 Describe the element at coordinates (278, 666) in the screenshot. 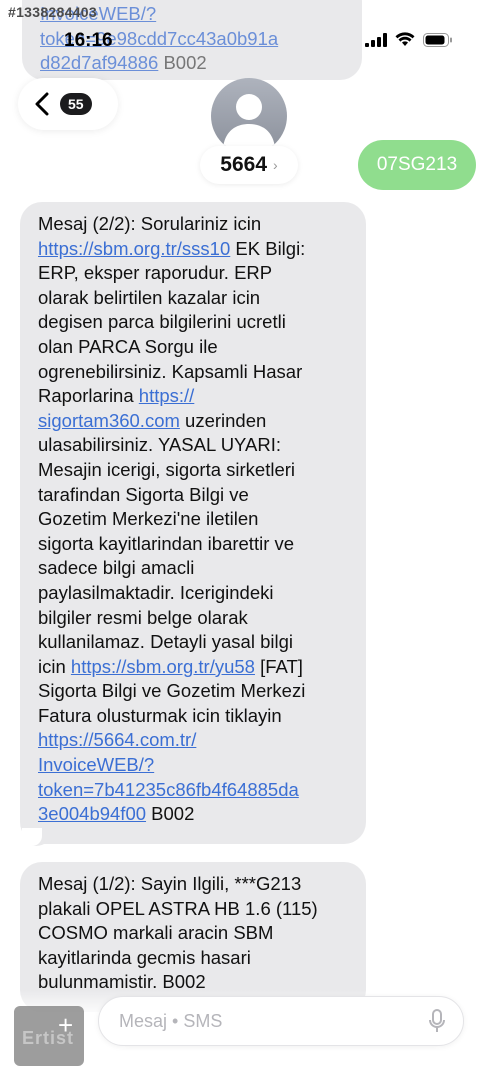

I see `message-text: [FAT]` at that location.